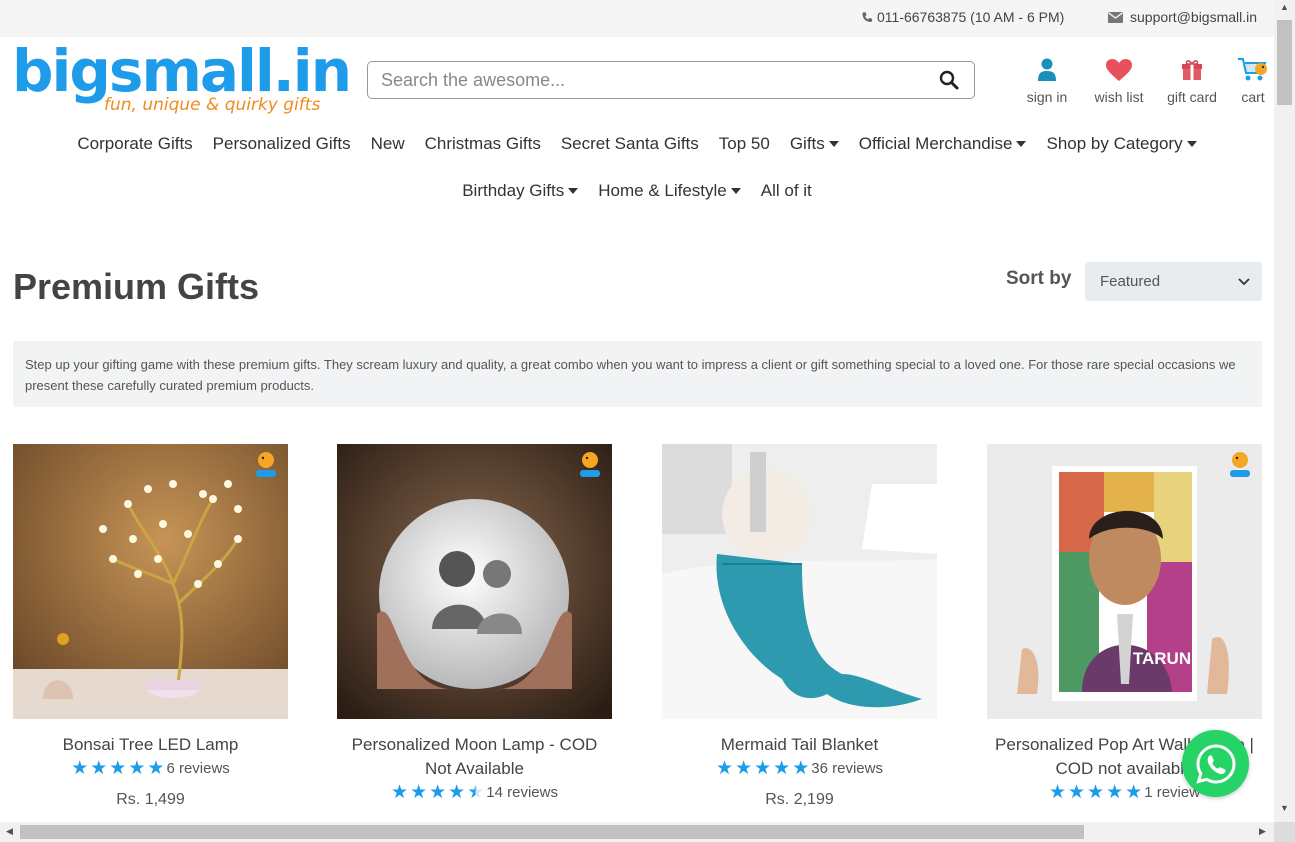 This screenshot has width=1295, height=842. Describe the element at coordinates (1244, 281) in the screenshot. I see `chevron-down-icon` at that location.